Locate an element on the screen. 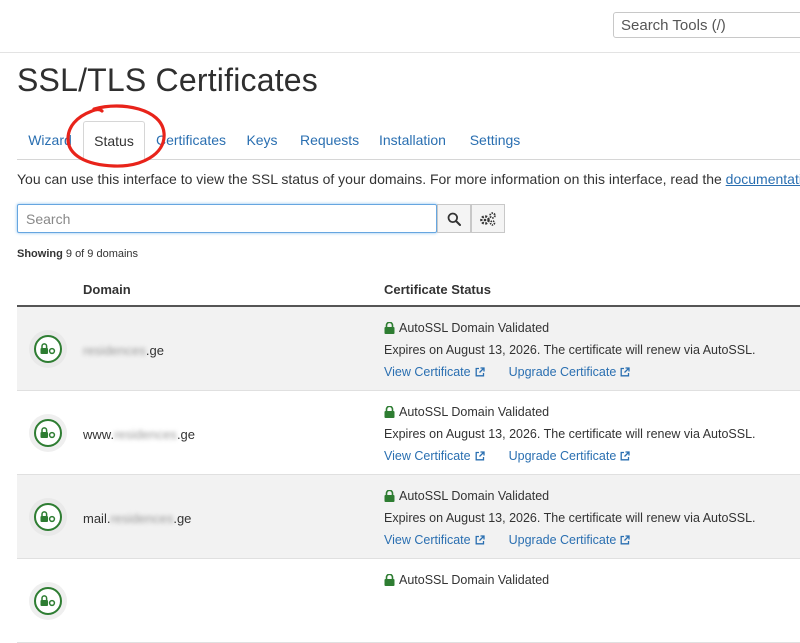 The width and height of the screenshot is (800, 643). documentation-link: documentation is located at coordinates (763, 179).